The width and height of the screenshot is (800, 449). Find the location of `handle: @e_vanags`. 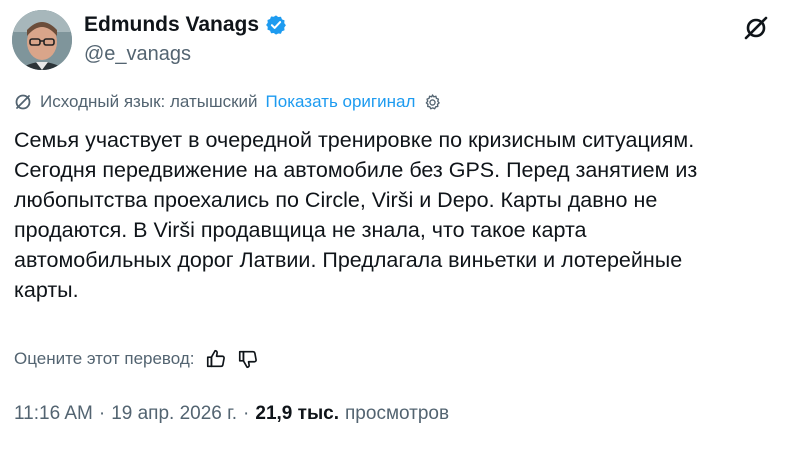

handle: @e_vanags is located at coordinates (185, 54).